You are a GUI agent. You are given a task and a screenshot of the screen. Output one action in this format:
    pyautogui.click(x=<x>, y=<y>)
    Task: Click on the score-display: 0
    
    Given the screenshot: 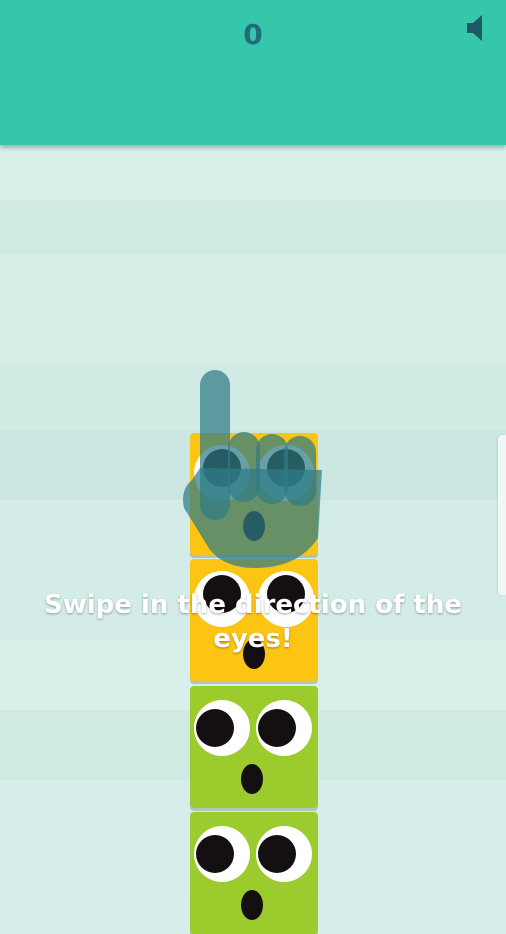 What is the action you would take?
    pyautogui.click(x=253, y=34)
    